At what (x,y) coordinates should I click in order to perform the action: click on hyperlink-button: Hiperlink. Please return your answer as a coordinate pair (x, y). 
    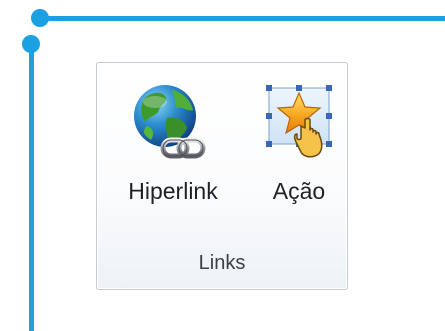
    Looking at the image, I should click on (178, 148).